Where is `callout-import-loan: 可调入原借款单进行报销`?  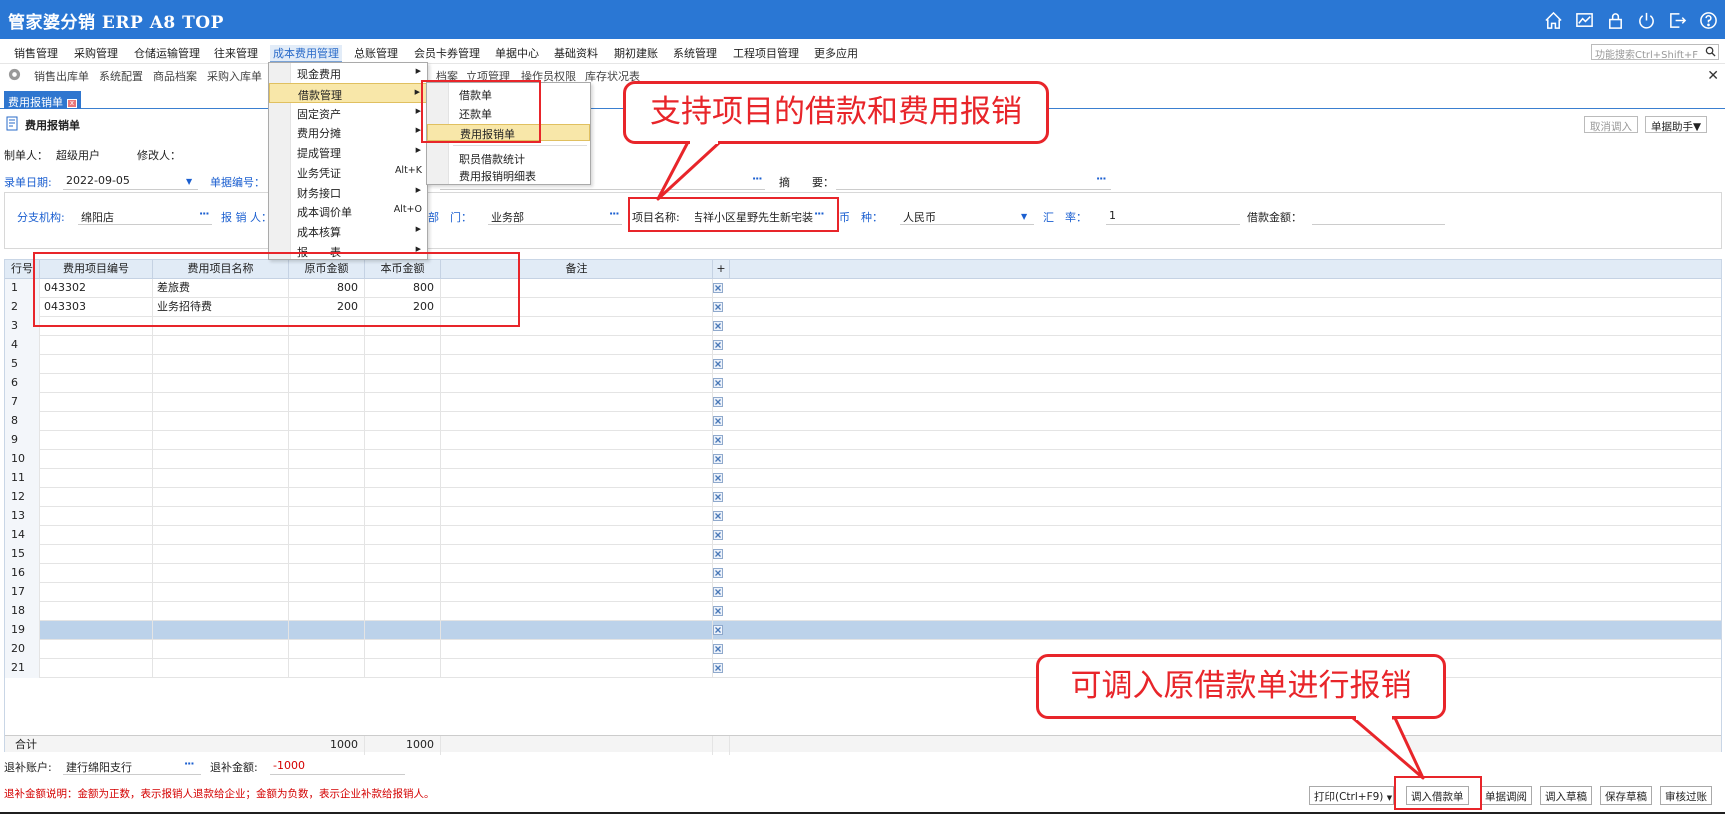 callout-import-loan: 可调入原借款单进行报销 is located at coordinates (1241, 686).